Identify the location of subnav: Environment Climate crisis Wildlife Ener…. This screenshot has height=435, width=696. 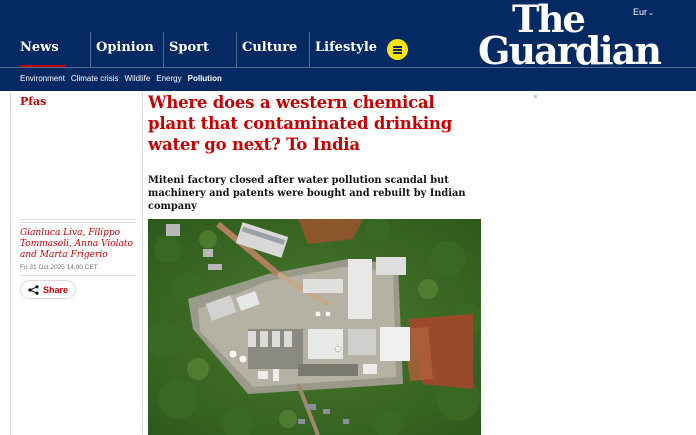
(121, 79).